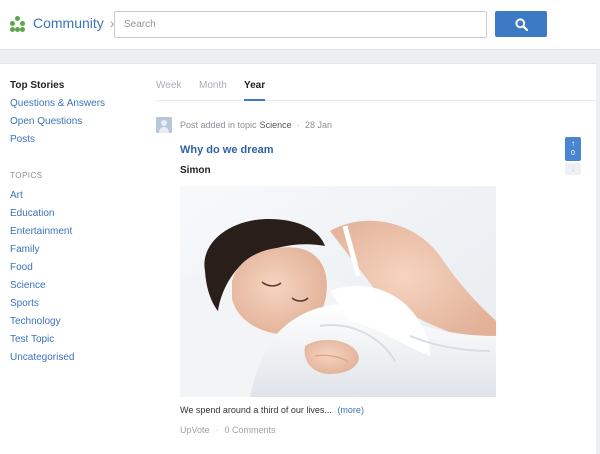 This screenshot has height=454, width=600. Describe the element at coordinates (75, 199) in the screenshot. I see `topic-item-art: Art` at that location.